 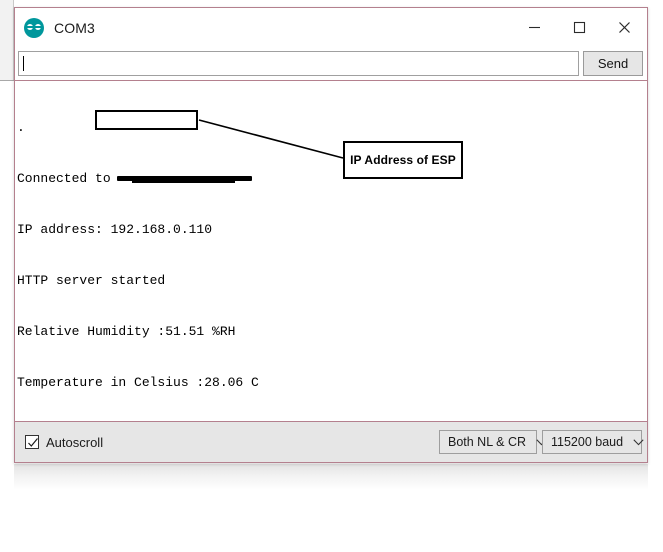 What do you see at coordinates (21, 127) in the screenshot?
I see `console-line: .` at bounding box center [21, 127].